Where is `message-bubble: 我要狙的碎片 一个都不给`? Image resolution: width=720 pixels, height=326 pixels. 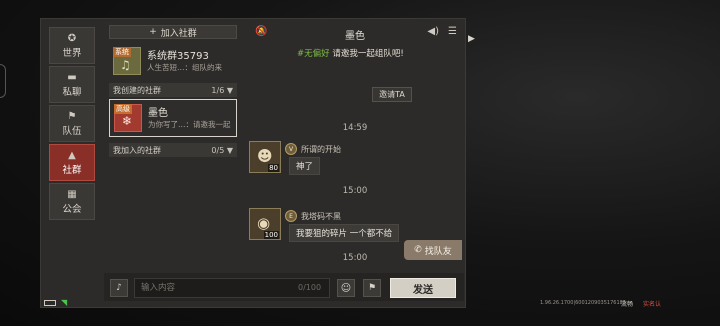 message-bubble: 我要狙的碎片 一个都不给 is located at coordinates (344, 233).